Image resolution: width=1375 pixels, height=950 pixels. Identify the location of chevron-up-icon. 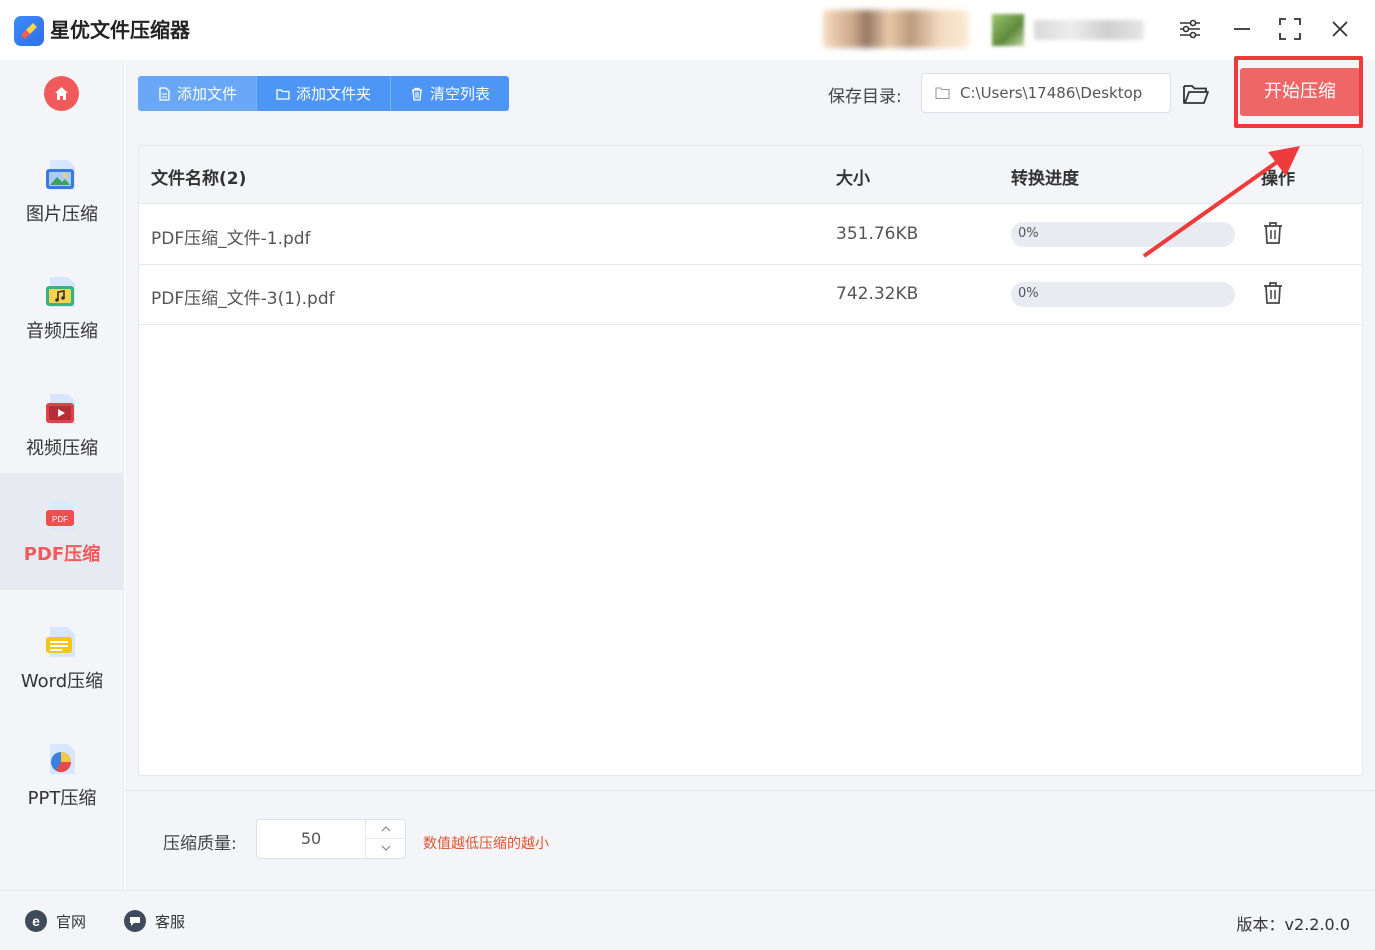
(386, 829).